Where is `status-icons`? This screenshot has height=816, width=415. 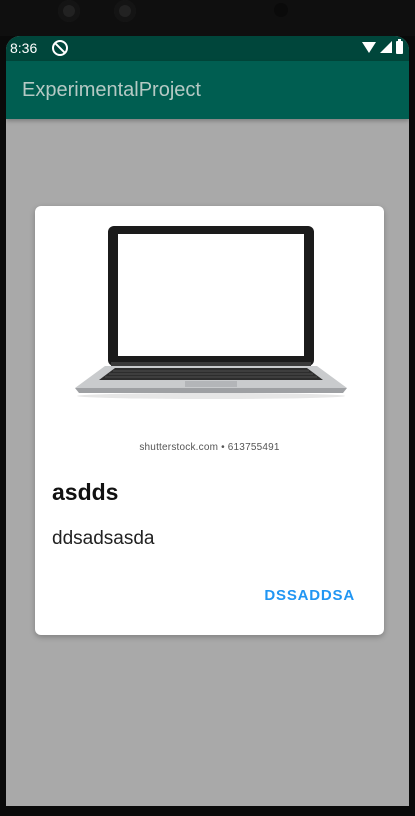 status-icons is located at coordinates (382, 46).